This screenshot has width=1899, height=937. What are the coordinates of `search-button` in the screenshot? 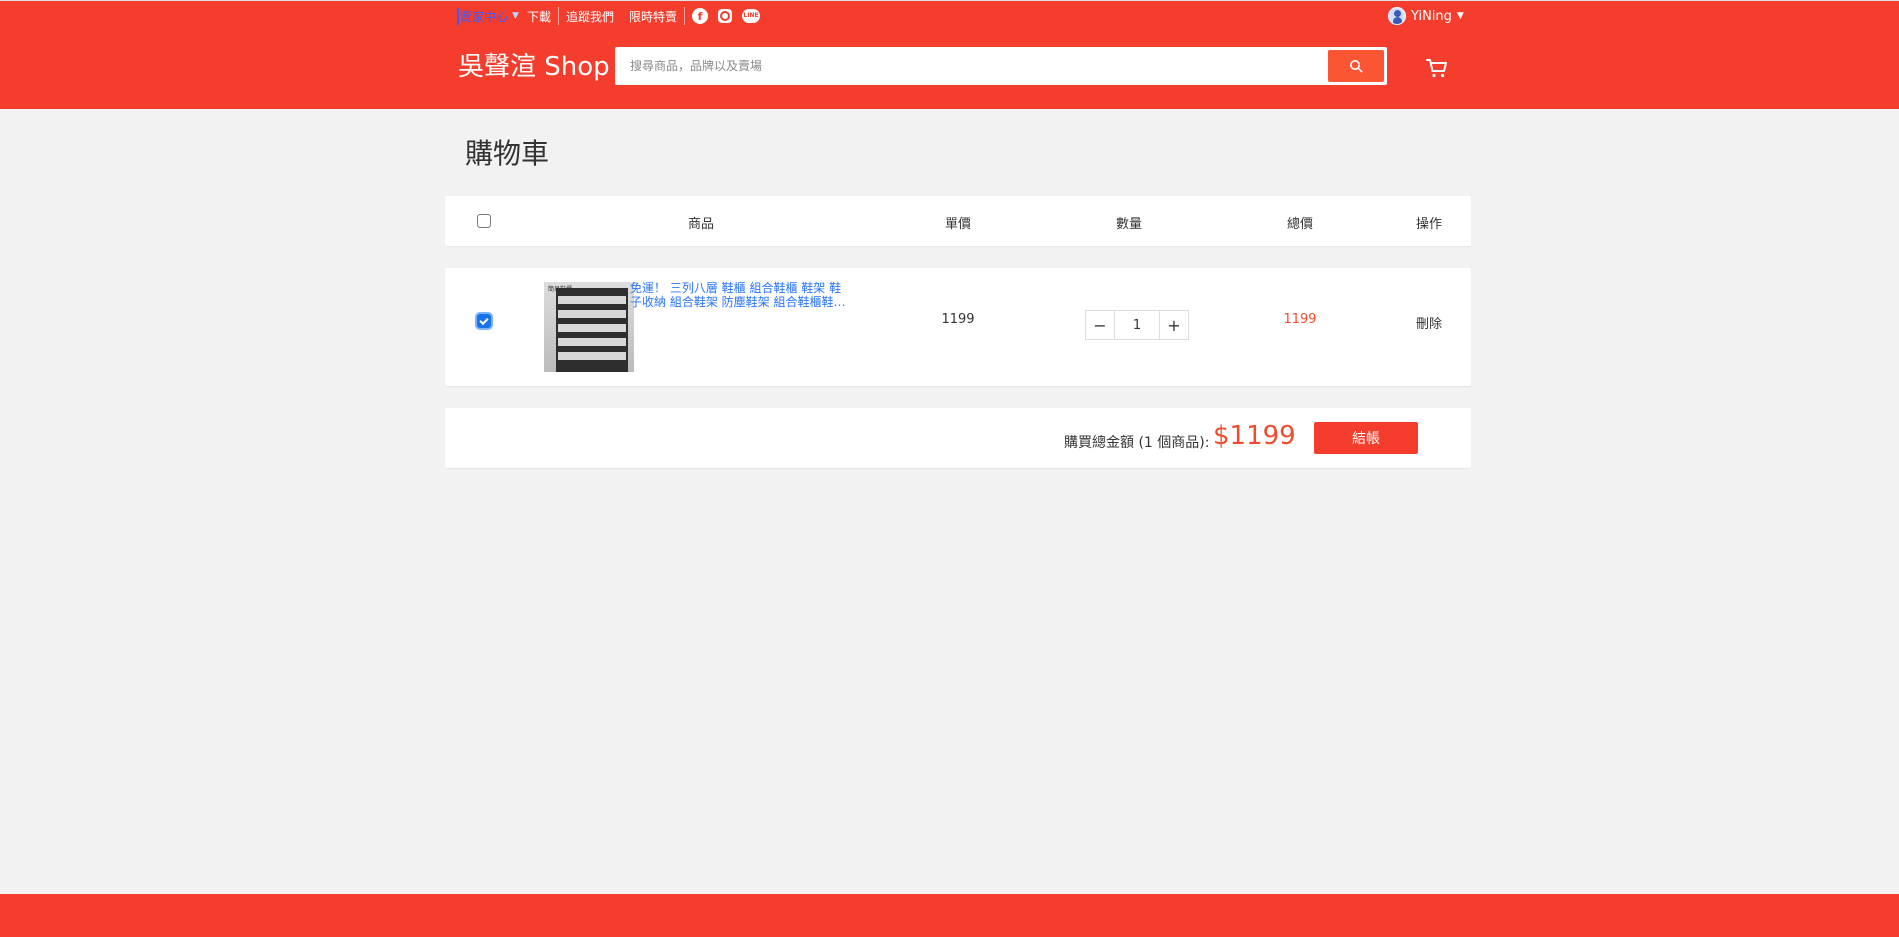 It's located at (1356, 66).